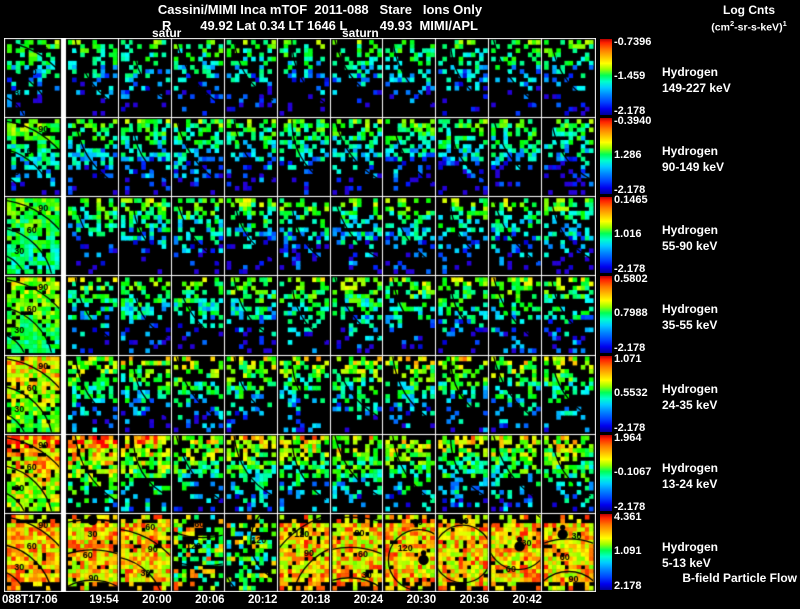  I want to click on colorbar-tick-max: -0.7396, so click(633, 42).